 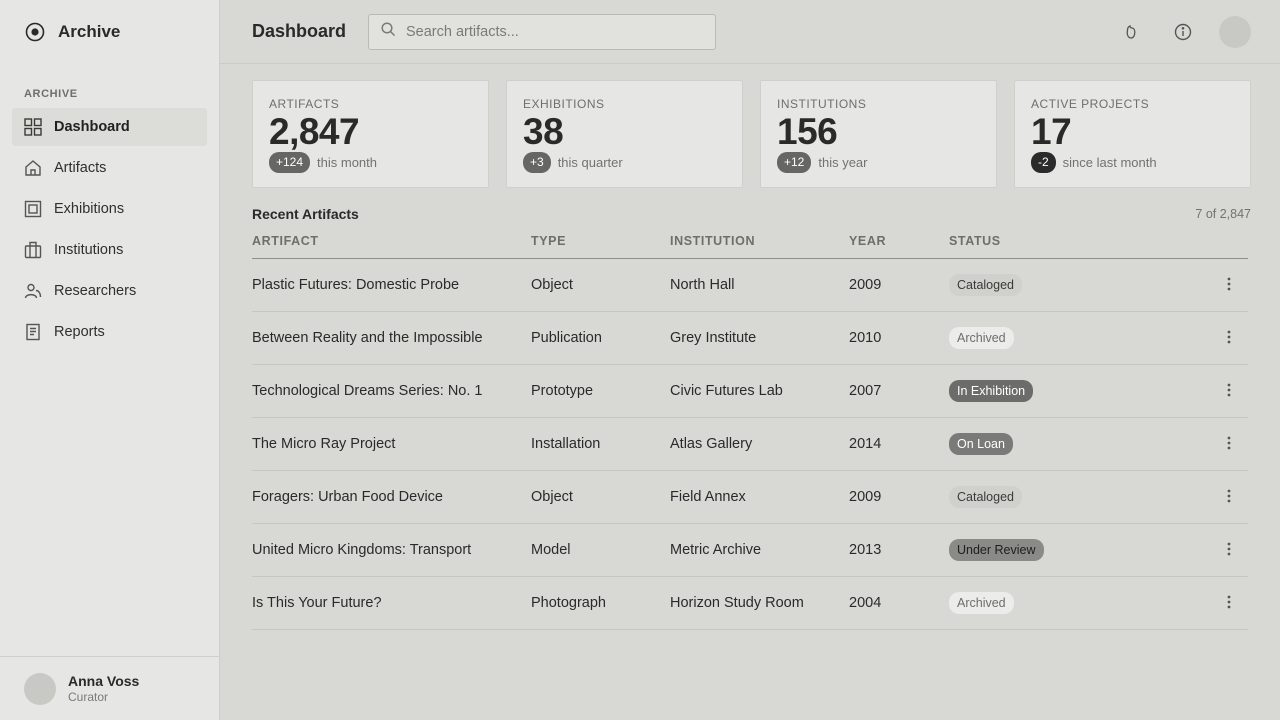 I want to click on table-header-row: ARTIFACT TYPE INSTITUTION YEAR STATUS, so click(x=750, y=246).